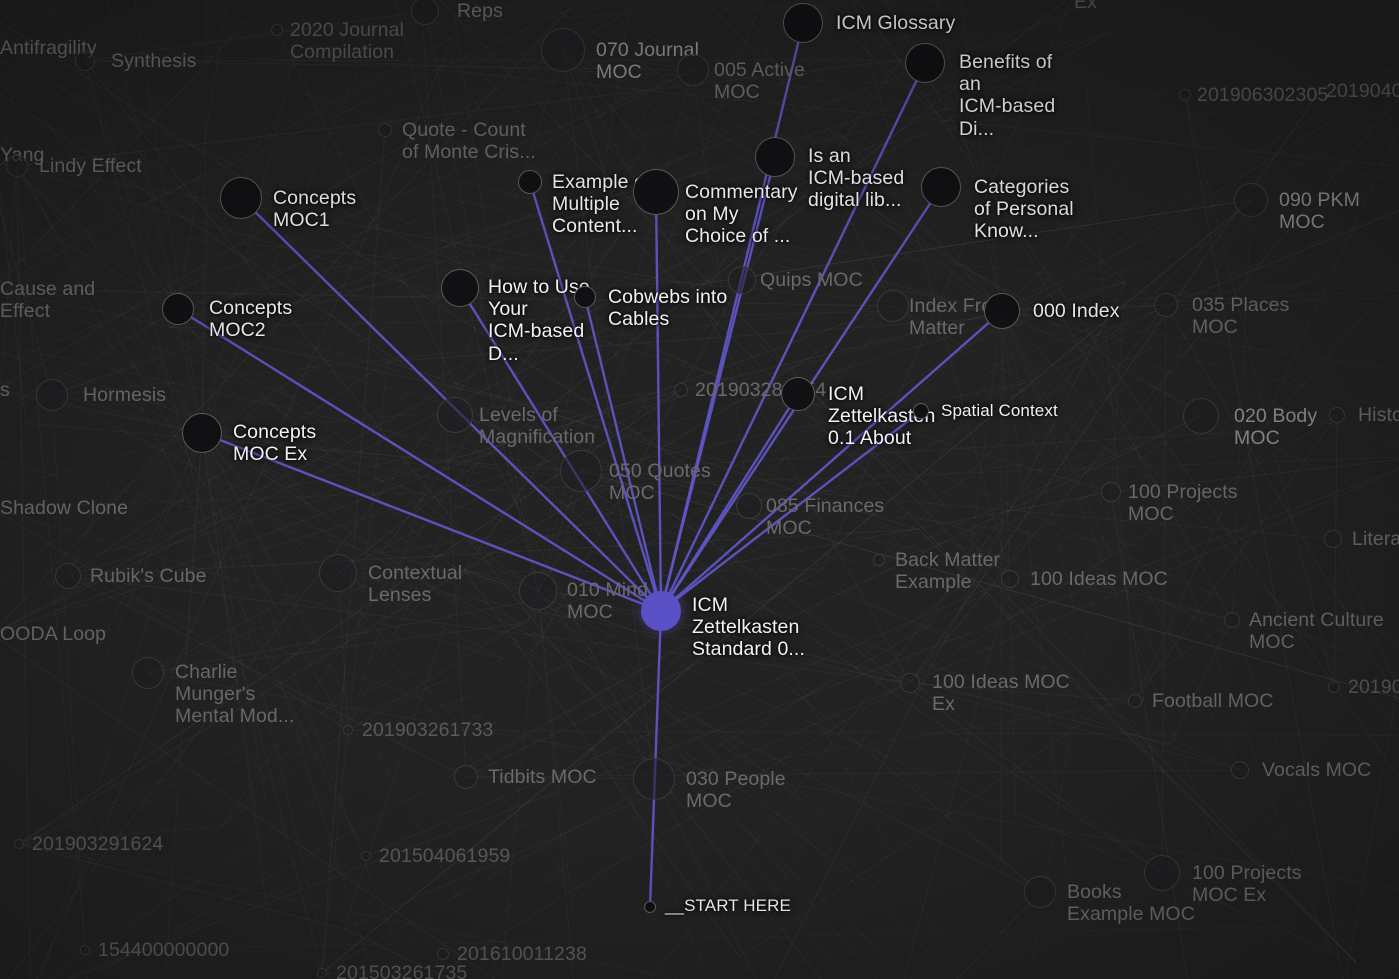  What do you see at coordinates (1378, 415) in the screenshot?
I see `node-label: History` at bounding box center [1378, 415].